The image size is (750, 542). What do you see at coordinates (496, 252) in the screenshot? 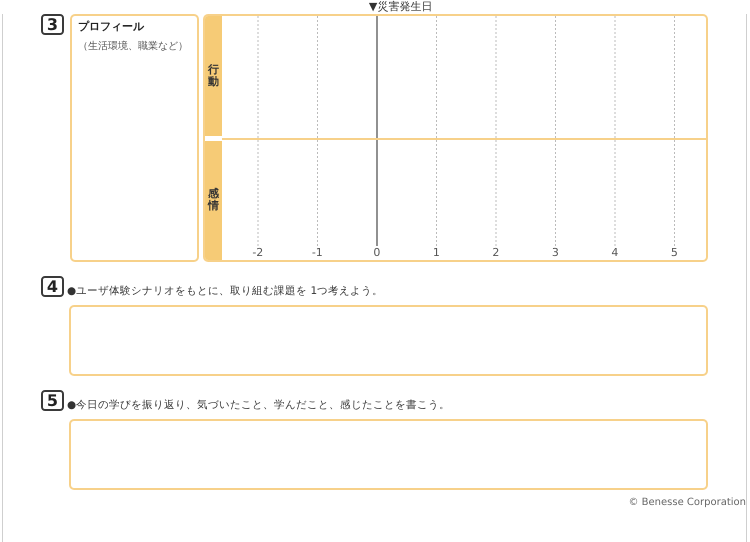
I see `axis-tick-label: 2` at bounding box center [496, 252].